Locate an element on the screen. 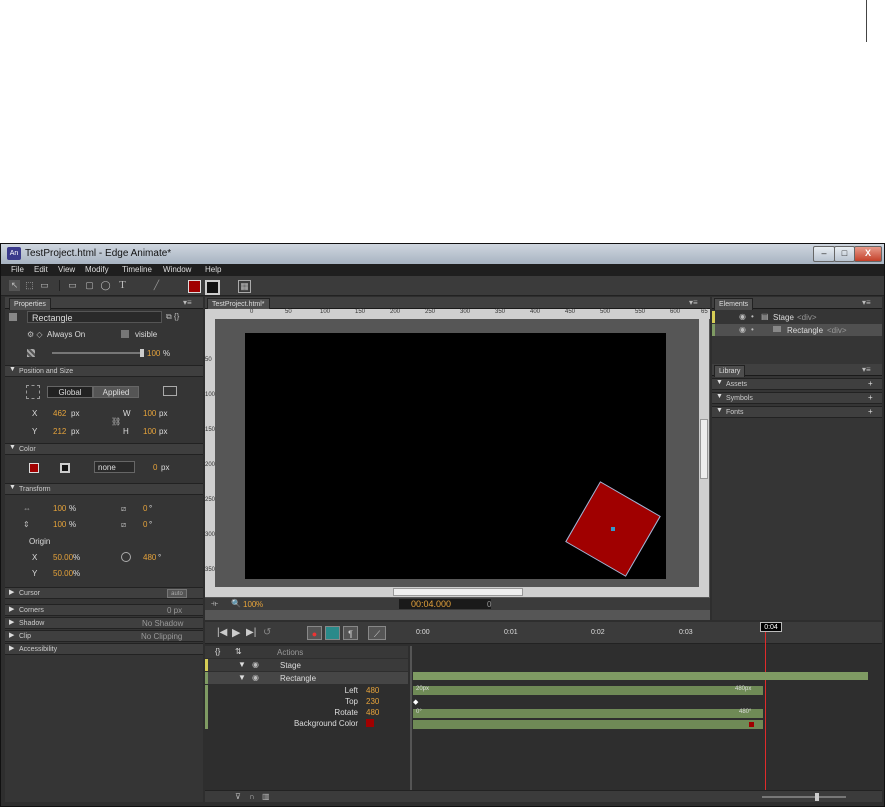  menu-help: Help is located at coordinates (213, 269).